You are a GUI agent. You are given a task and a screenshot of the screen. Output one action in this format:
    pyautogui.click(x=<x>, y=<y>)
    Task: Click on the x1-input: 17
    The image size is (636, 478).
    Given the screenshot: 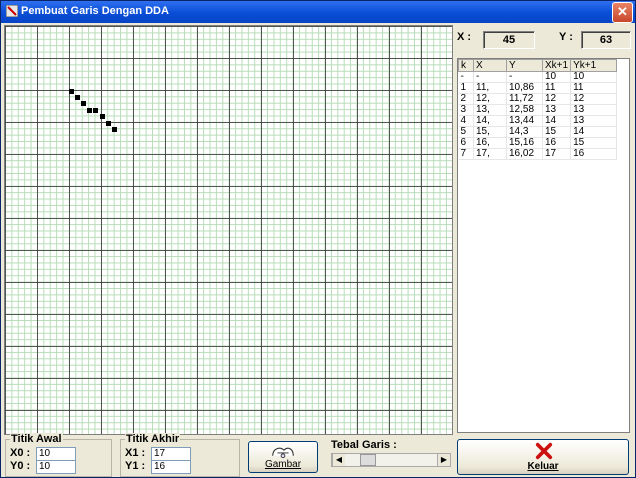 What is the action you would take?
    pyautogui.click(x=171, y=454)
    